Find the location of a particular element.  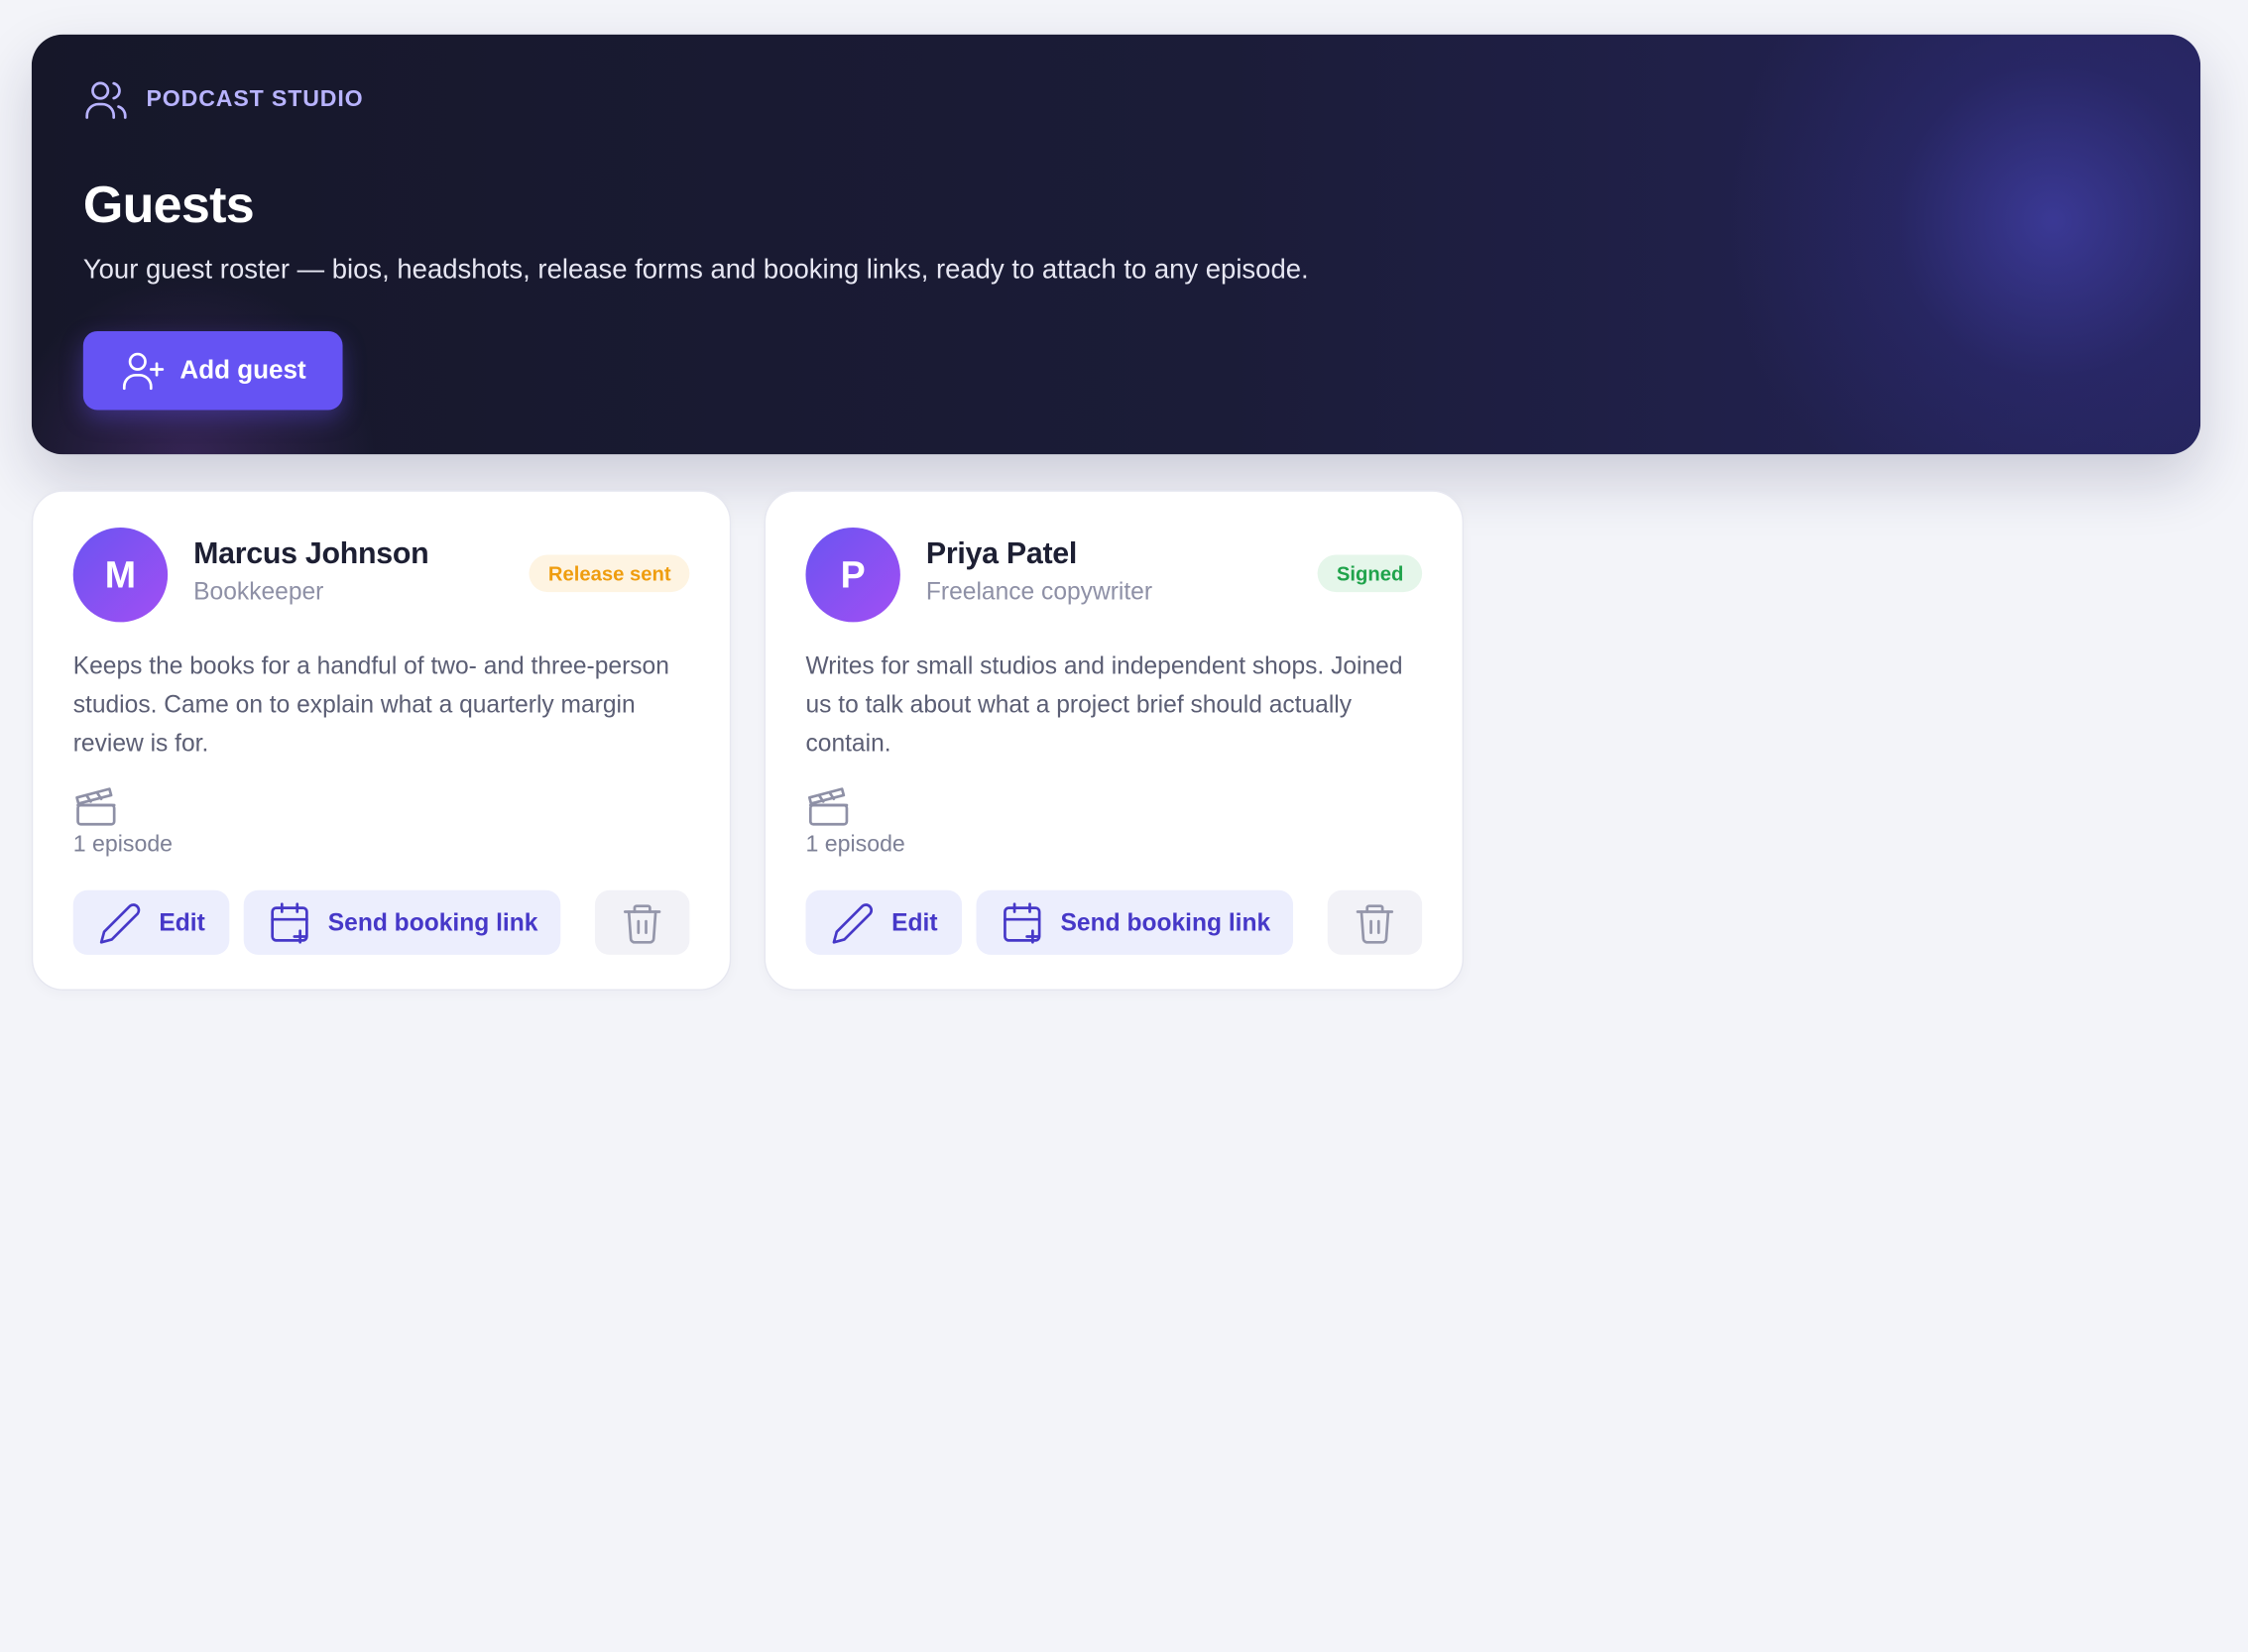

status-badge: Release sent is located at coordinates (610, 573).